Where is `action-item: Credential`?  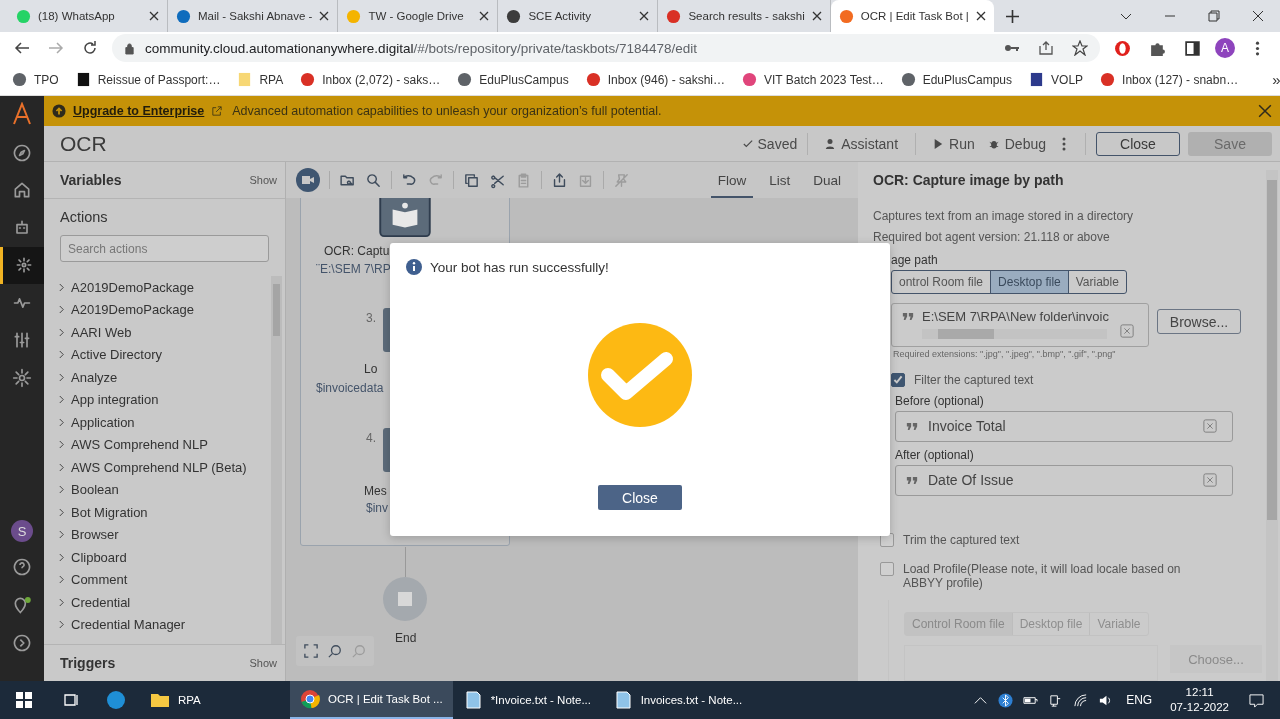 action-item: Credential is located at coordinates (164, 602).